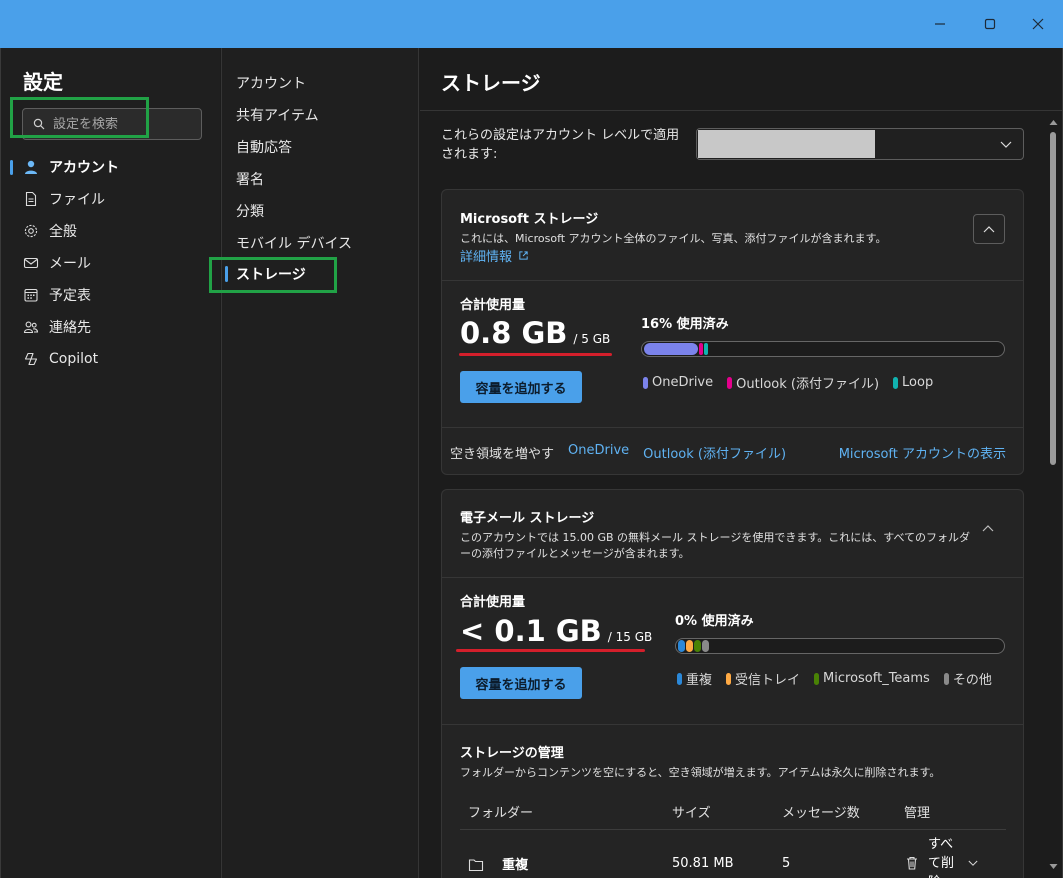 This screenshot has height=878, width=1063. I want to click on file-icon, so click(31, 199).